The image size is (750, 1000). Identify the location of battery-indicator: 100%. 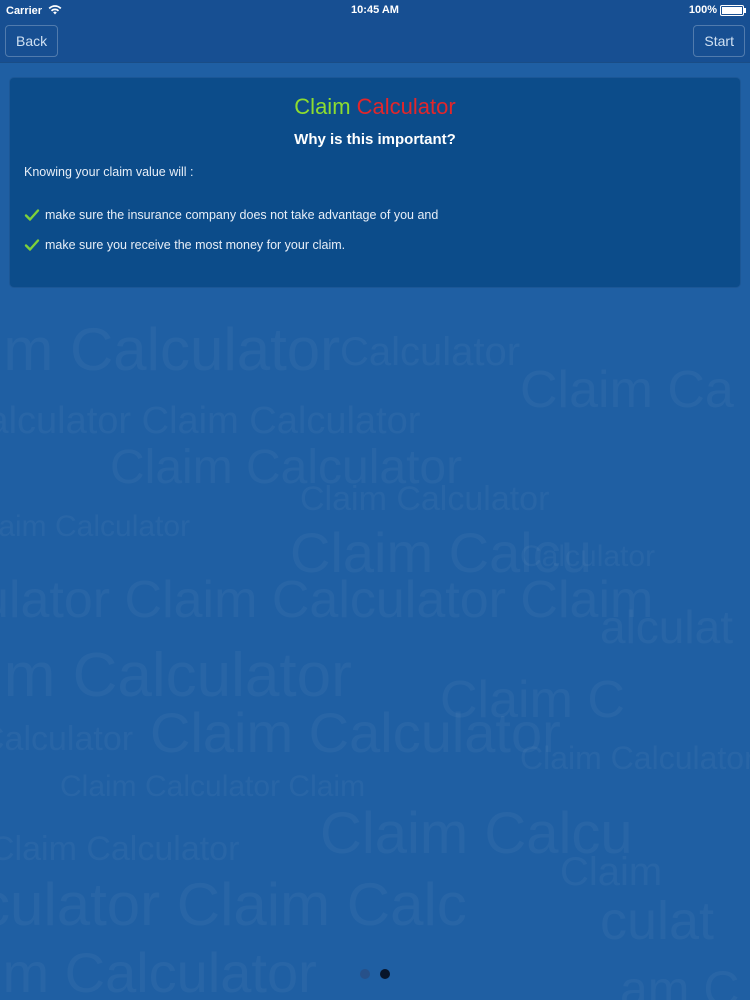
(717, 10).